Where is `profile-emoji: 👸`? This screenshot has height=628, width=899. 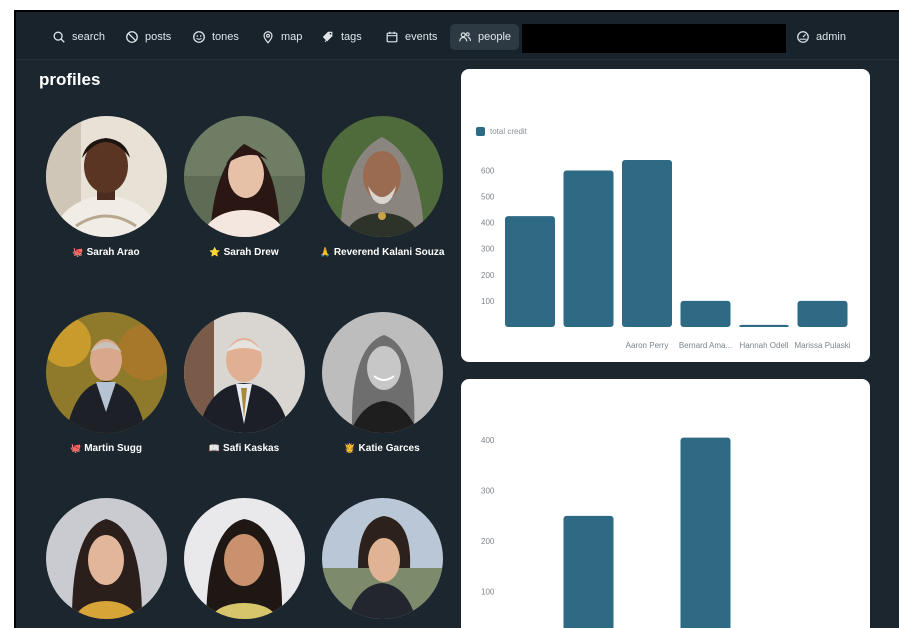
profile-emoji: 👸 is located at coordinates (350, 448).